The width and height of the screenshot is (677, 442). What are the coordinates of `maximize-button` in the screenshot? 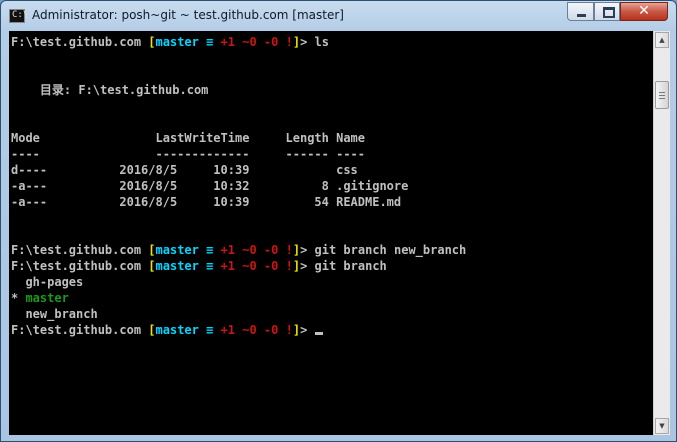 It's located at (607, 11).